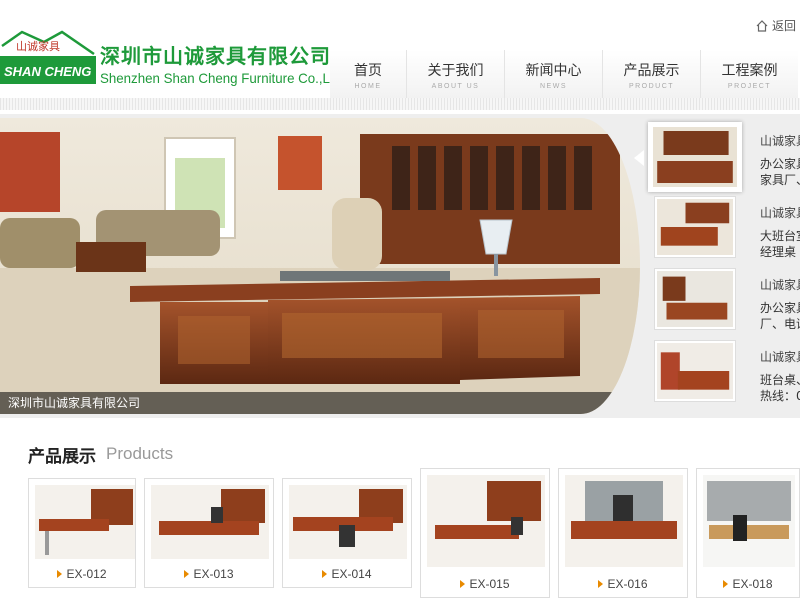 This screenshot has height=600, width=800. What do you see at coordinates (749, 71) in the screenshot?
I see `nav-label: 工程案例` at bounding box center [749, 71].